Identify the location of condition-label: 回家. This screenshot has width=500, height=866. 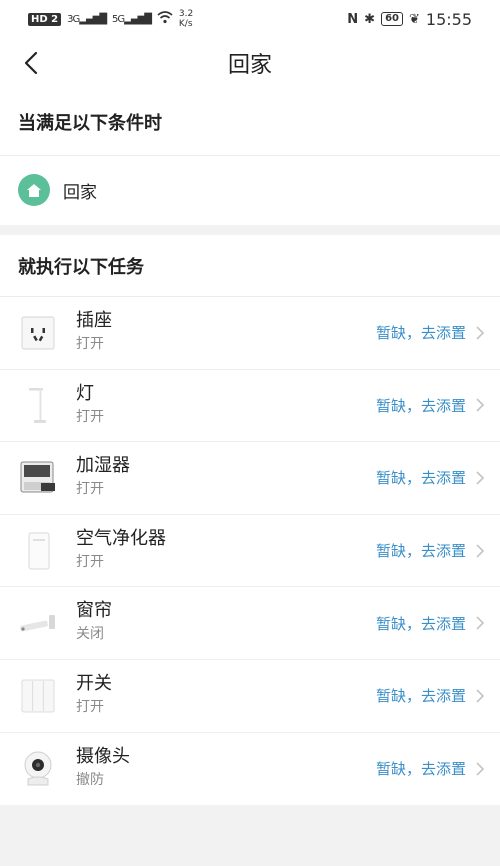
(80, 192).